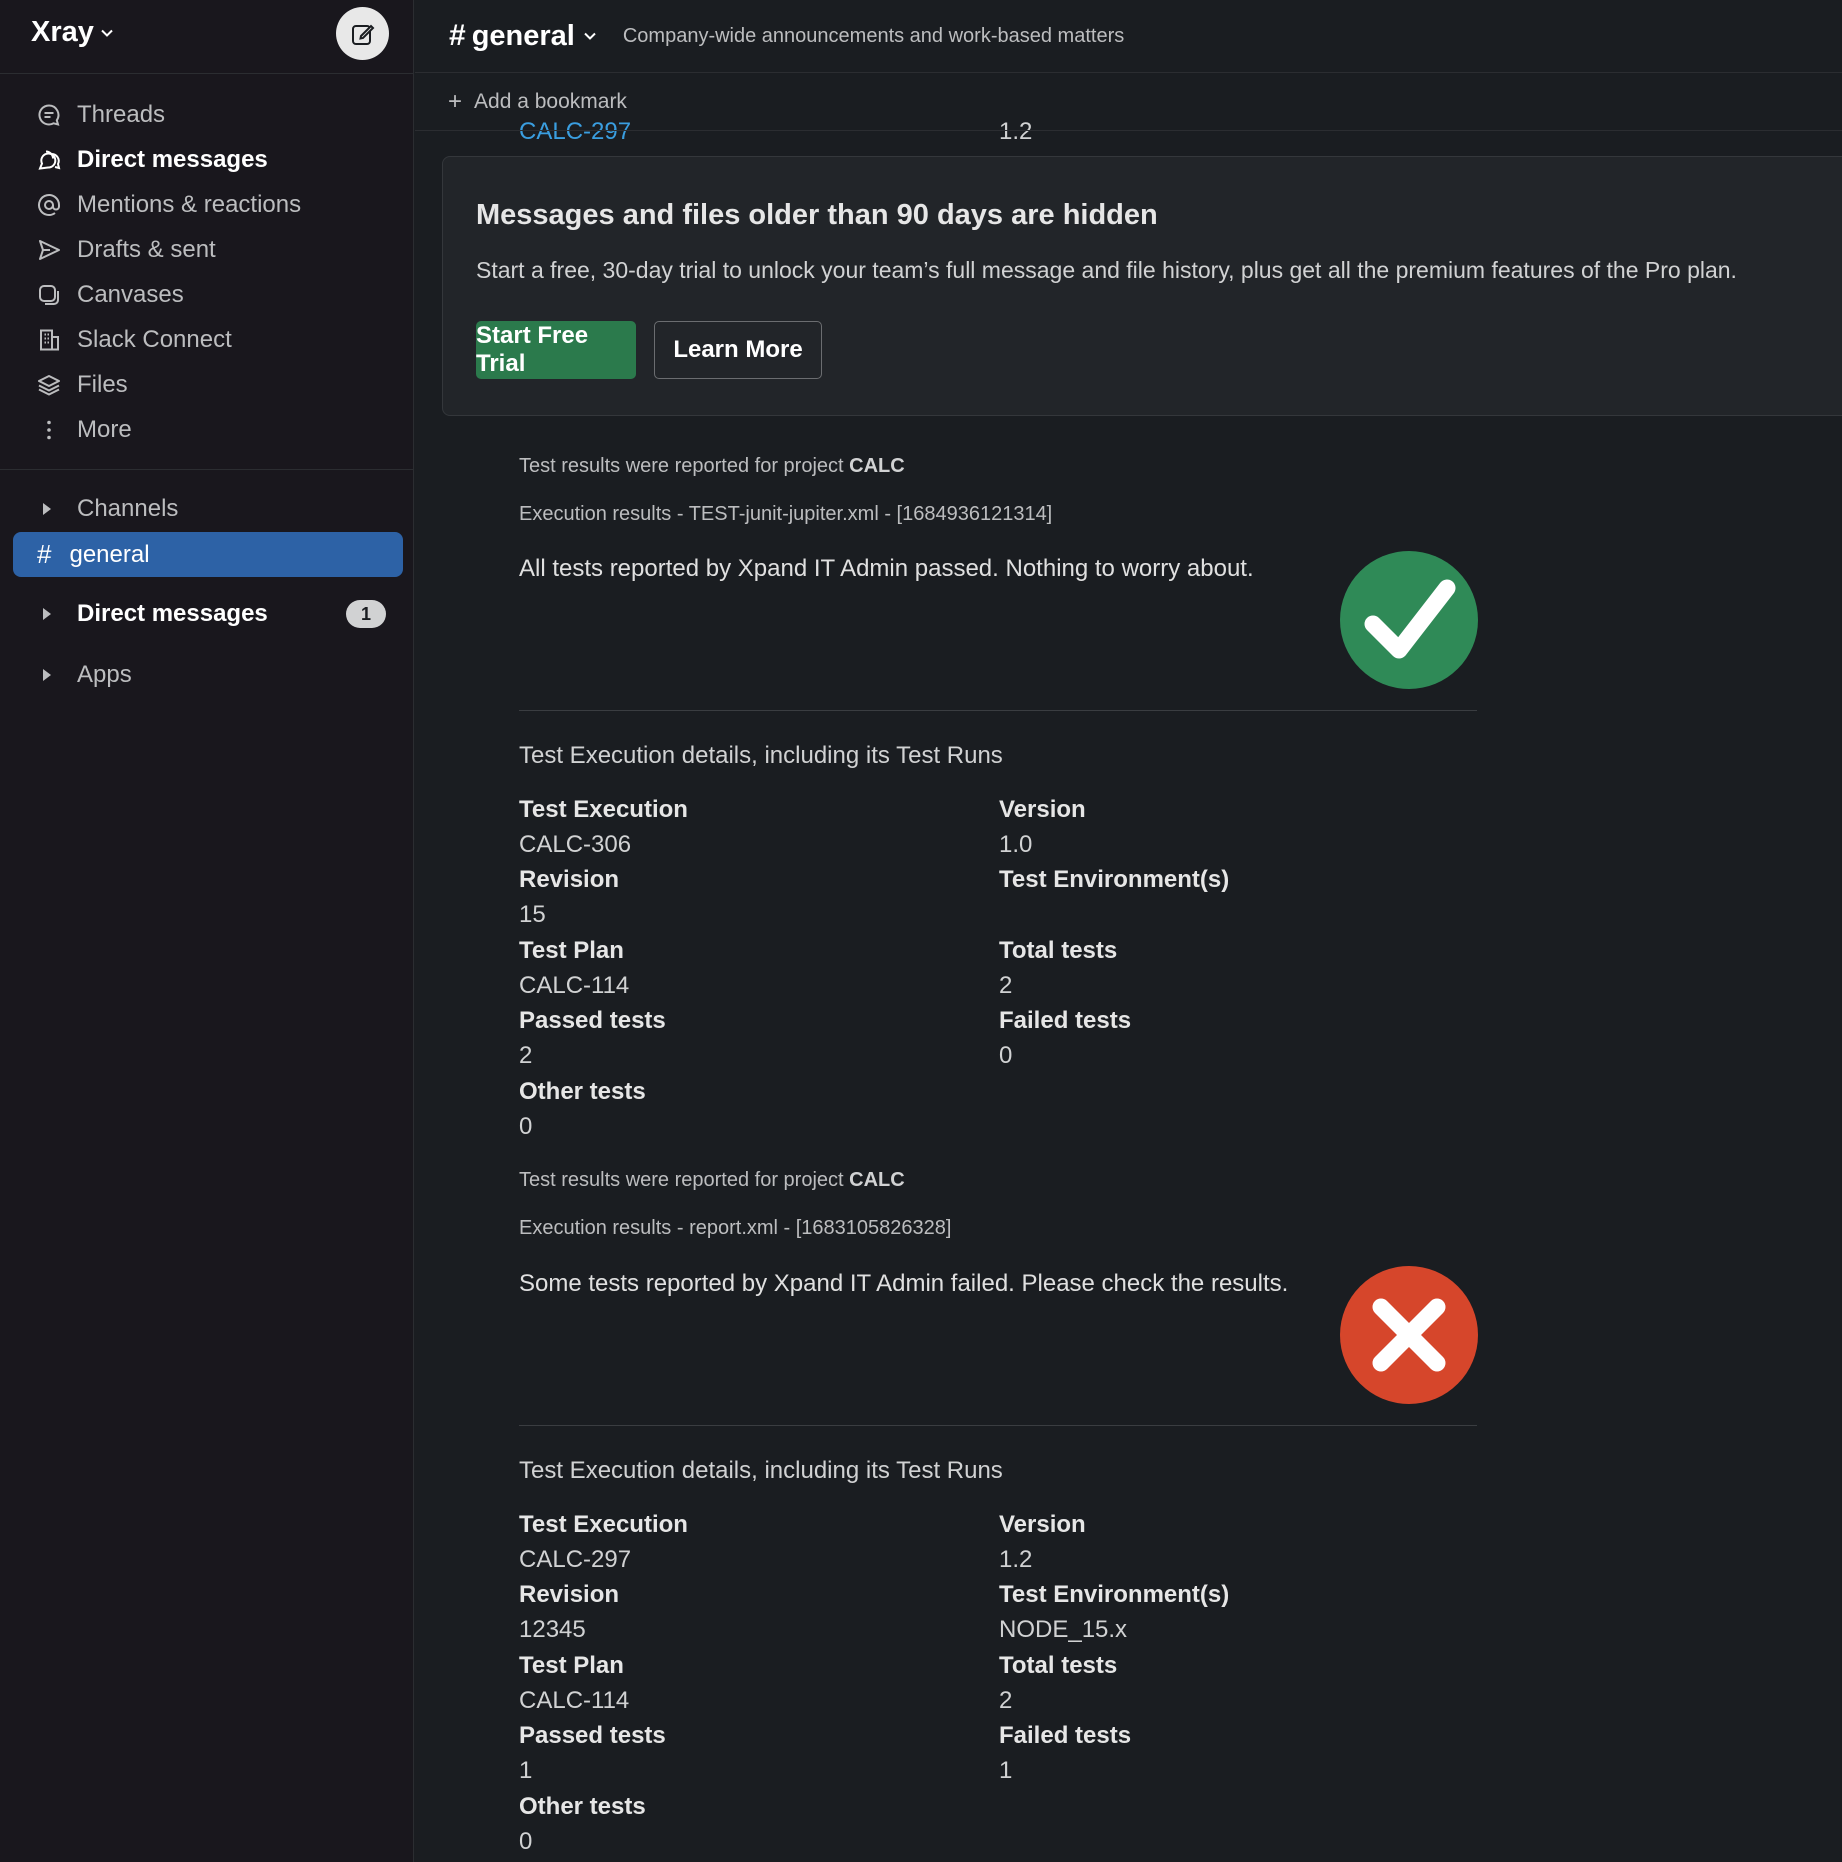 The width and height of the screenshot is (1842, 1862). I want to click on sidebar-item-threads: Threads, so click(207, 114).